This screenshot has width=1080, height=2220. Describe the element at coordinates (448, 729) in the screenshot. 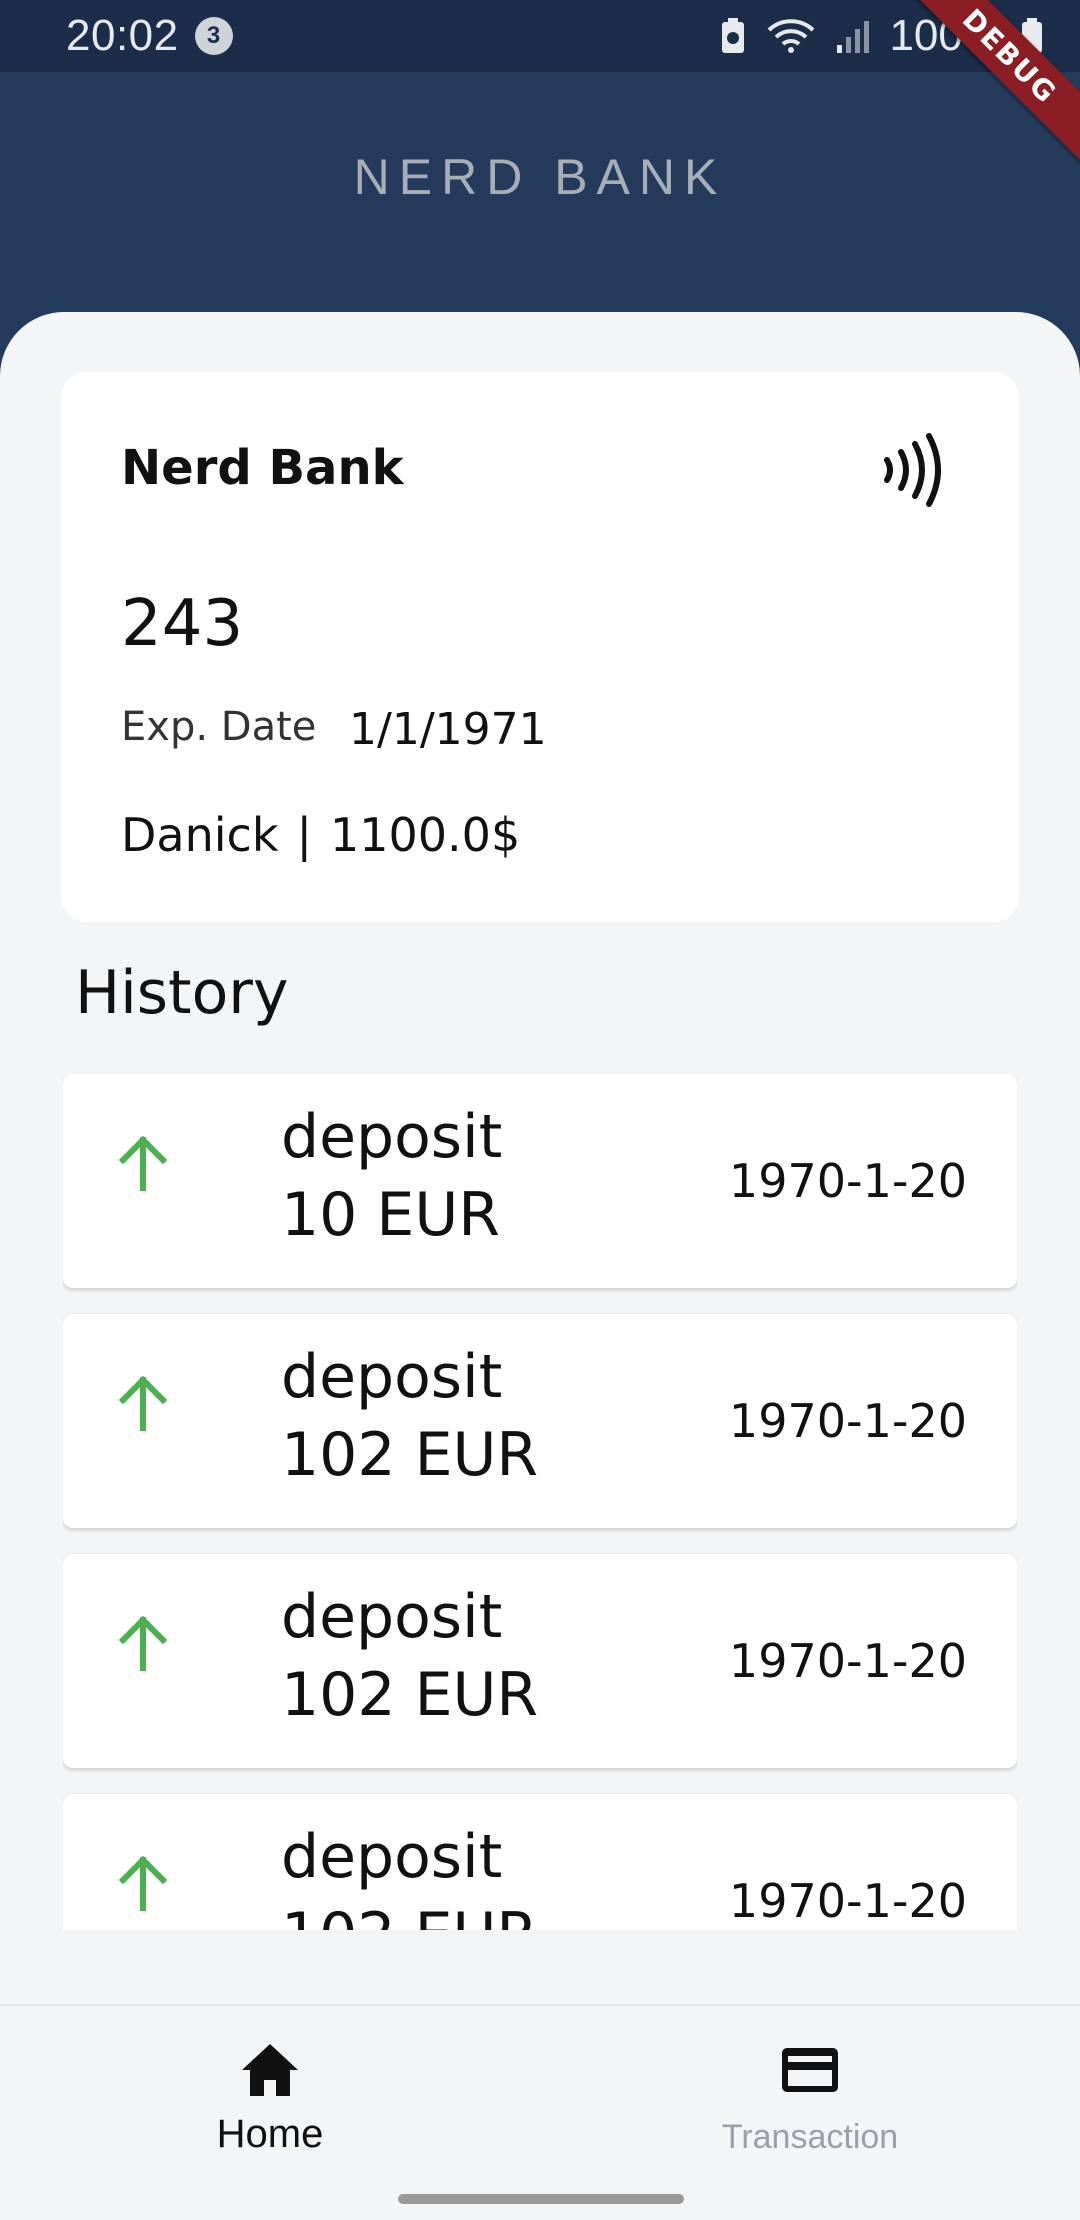

I see `expiry-date: 1/1/1971` at that location.